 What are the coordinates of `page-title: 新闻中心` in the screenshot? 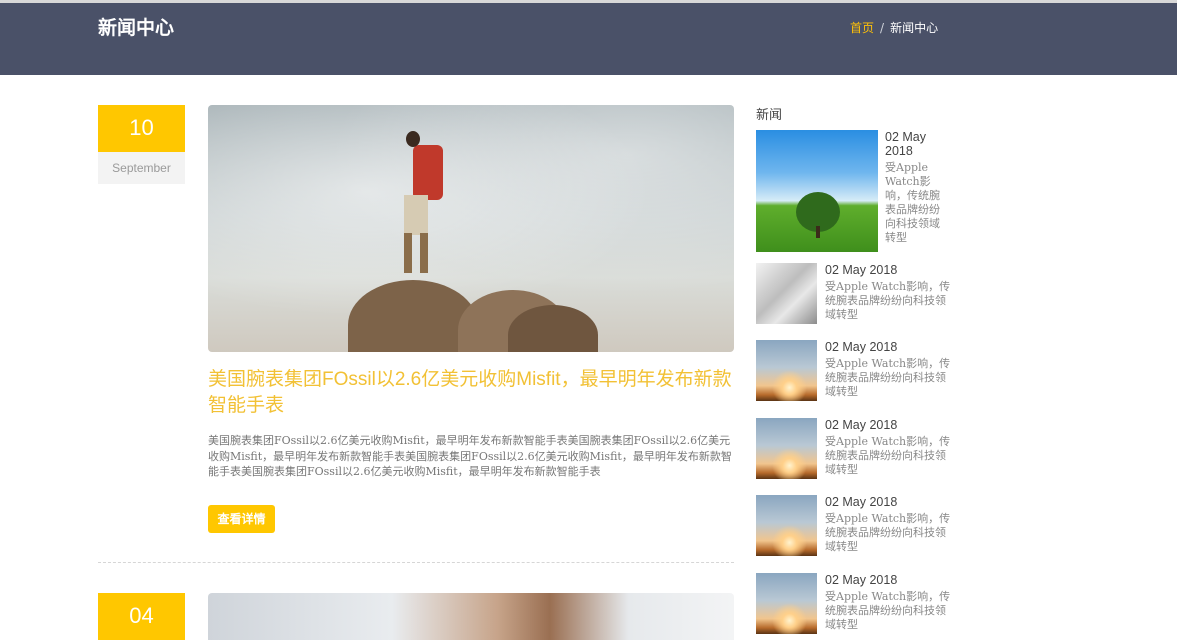 It's located at (136, 28).